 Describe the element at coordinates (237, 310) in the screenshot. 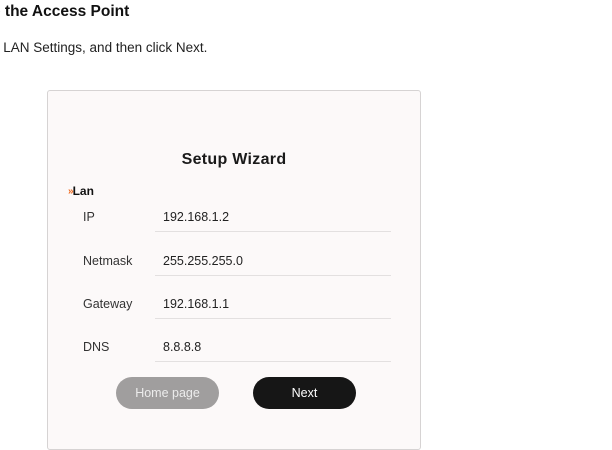

I see `gateway-row: Gateway 192.168.1.1` at that location.